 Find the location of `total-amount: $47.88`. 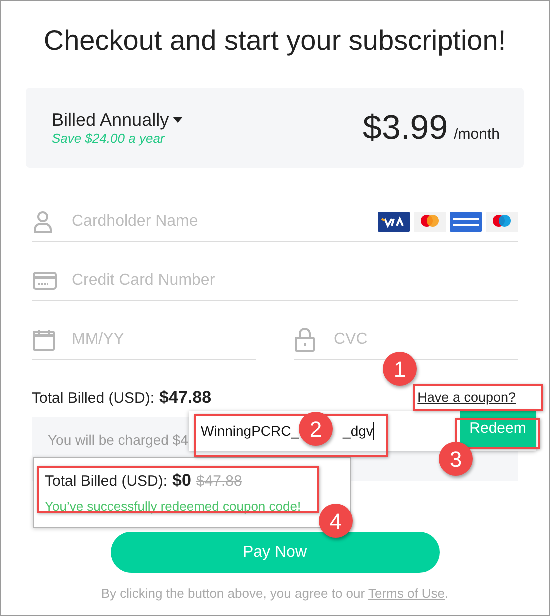

total-amount: $47.88 is located at coordinates (186, 398).